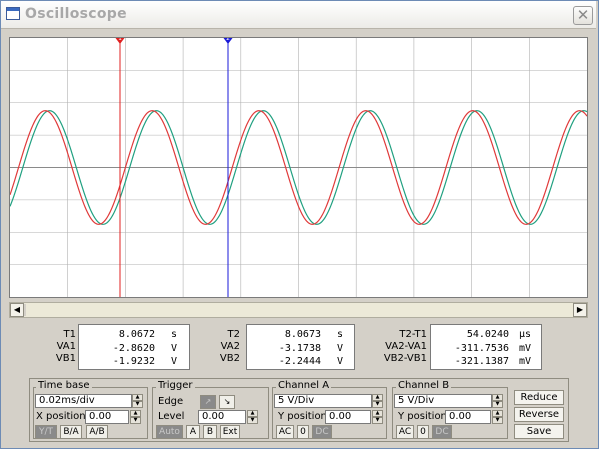 This screenshot has height=449, width=599. Describe the element at coordinates (65, 358) in the screenshot. I see `vb1-label: VB1` at that location.